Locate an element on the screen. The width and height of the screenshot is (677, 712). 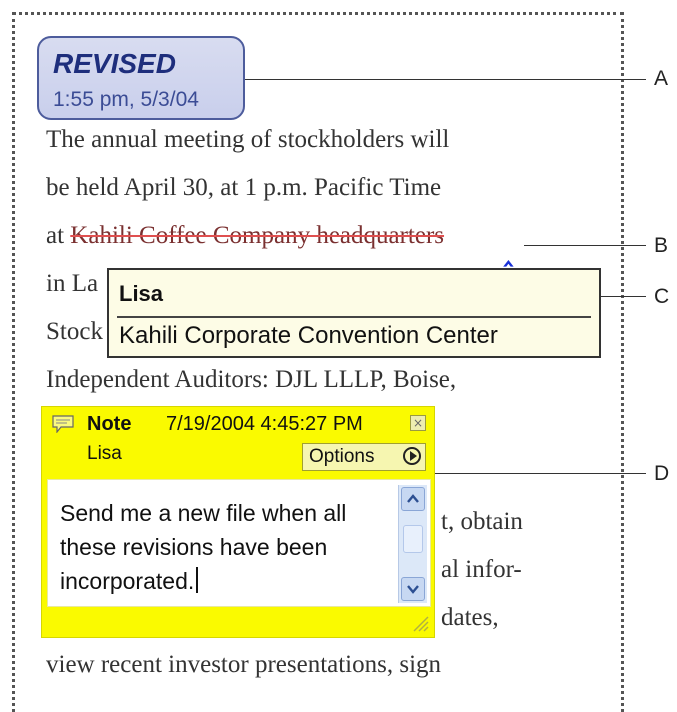
document-line-3: at Kahili Coffee Company headquarters is located at coordinates (245, 236).